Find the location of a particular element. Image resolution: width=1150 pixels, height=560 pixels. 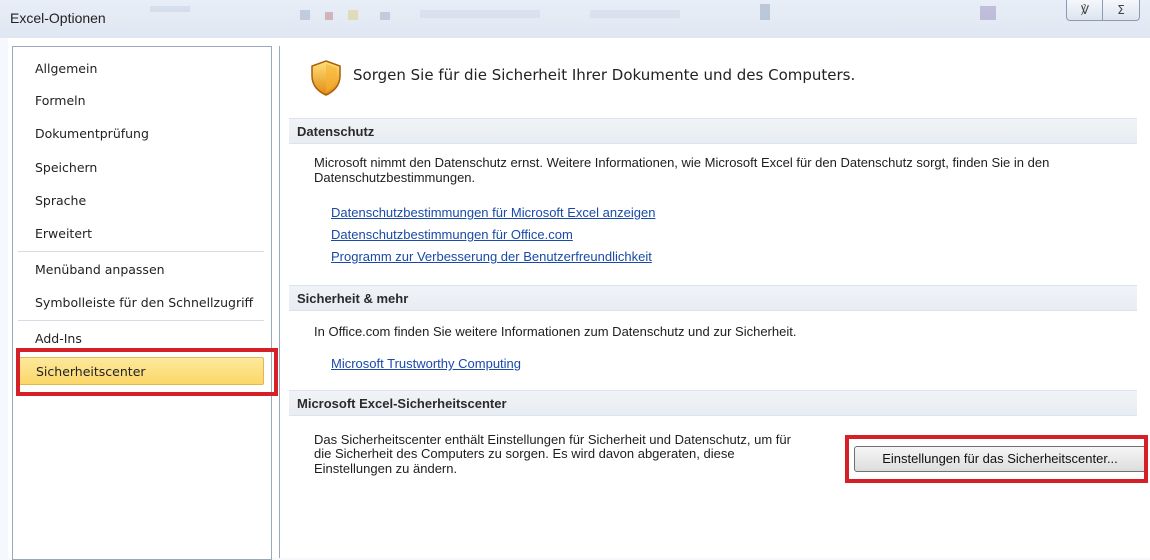

nav-item-add-ins: Add-Ins is located at coordinates (141, 339).